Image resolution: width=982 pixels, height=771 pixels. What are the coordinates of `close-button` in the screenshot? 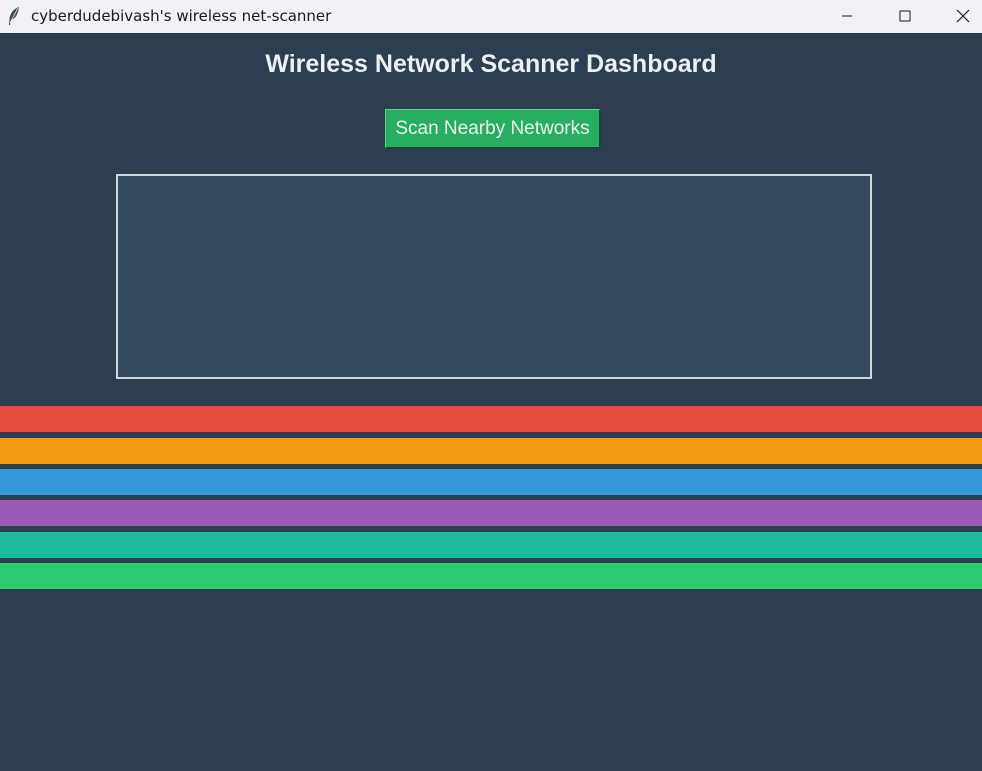 It's located at (961, 16).